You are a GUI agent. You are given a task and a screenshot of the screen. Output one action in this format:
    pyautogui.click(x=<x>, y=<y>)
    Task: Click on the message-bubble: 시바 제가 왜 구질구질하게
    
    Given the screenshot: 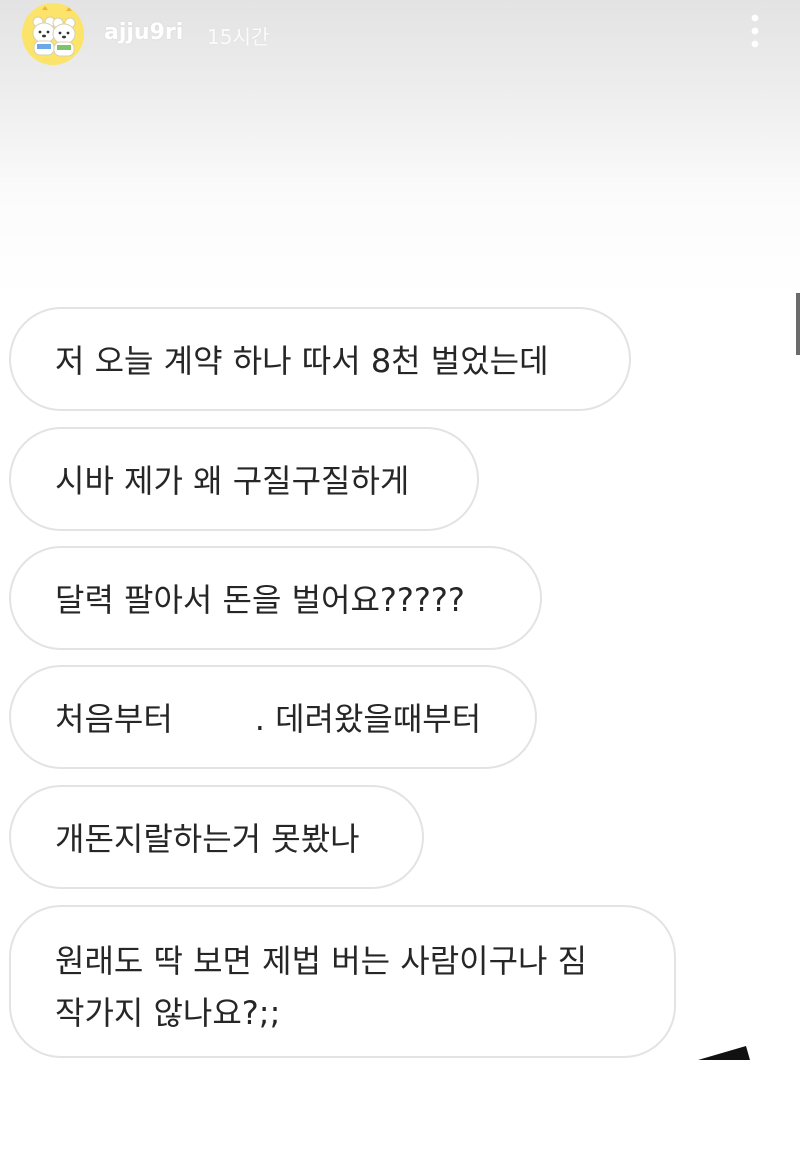 What is the action you would take?
    pyautogui.click(x=244, y=479)
    